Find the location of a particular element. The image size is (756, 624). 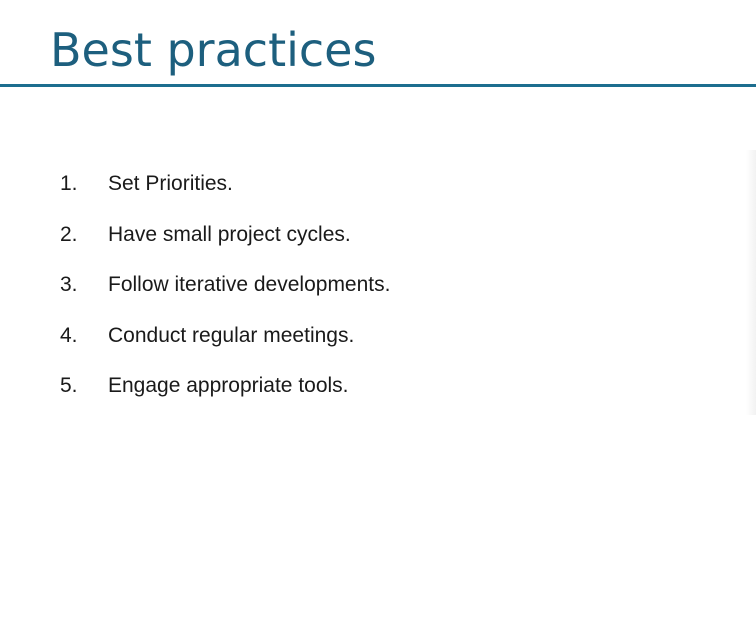

item-text: Follow iterative developments. is located at coordinates (249, 284).